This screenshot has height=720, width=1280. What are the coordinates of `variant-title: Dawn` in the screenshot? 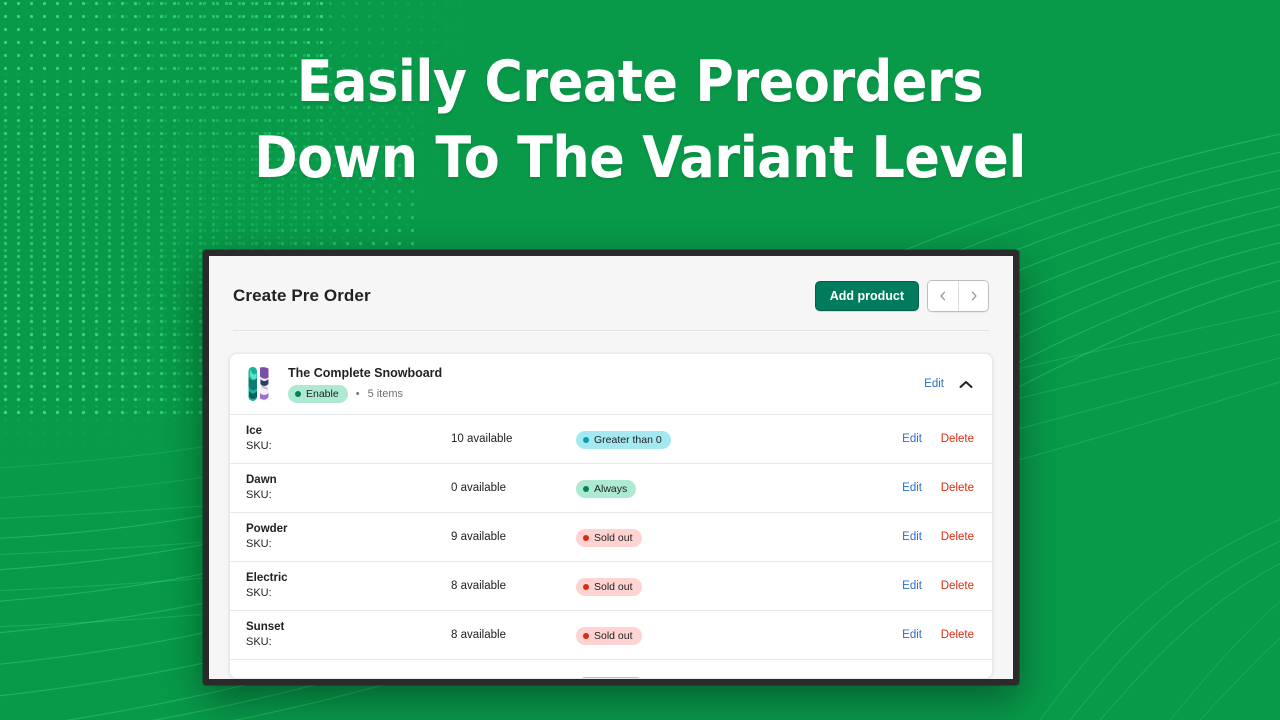 It's located at (261, 480).